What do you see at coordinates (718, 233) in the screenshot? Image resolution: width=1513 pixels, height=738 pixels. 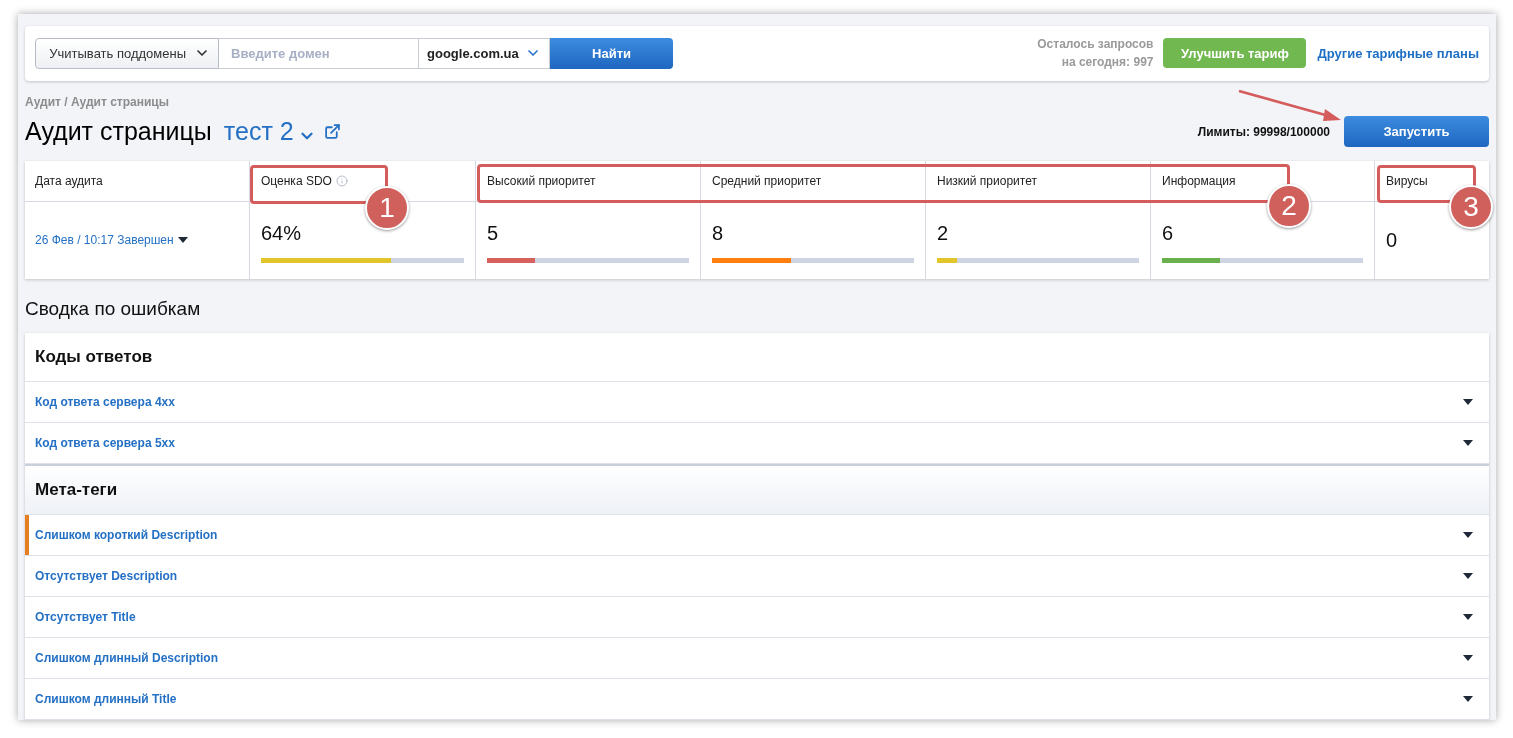 I see `metric-value: 8` at bounding box center [718, 233].